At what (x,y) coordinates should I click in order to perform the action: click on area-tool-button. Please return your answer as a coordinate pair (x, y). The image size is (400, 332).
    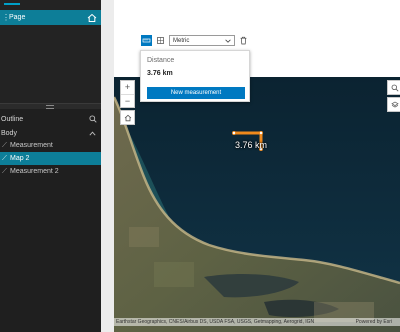
    Looking at the image, I should click on (160, 40).